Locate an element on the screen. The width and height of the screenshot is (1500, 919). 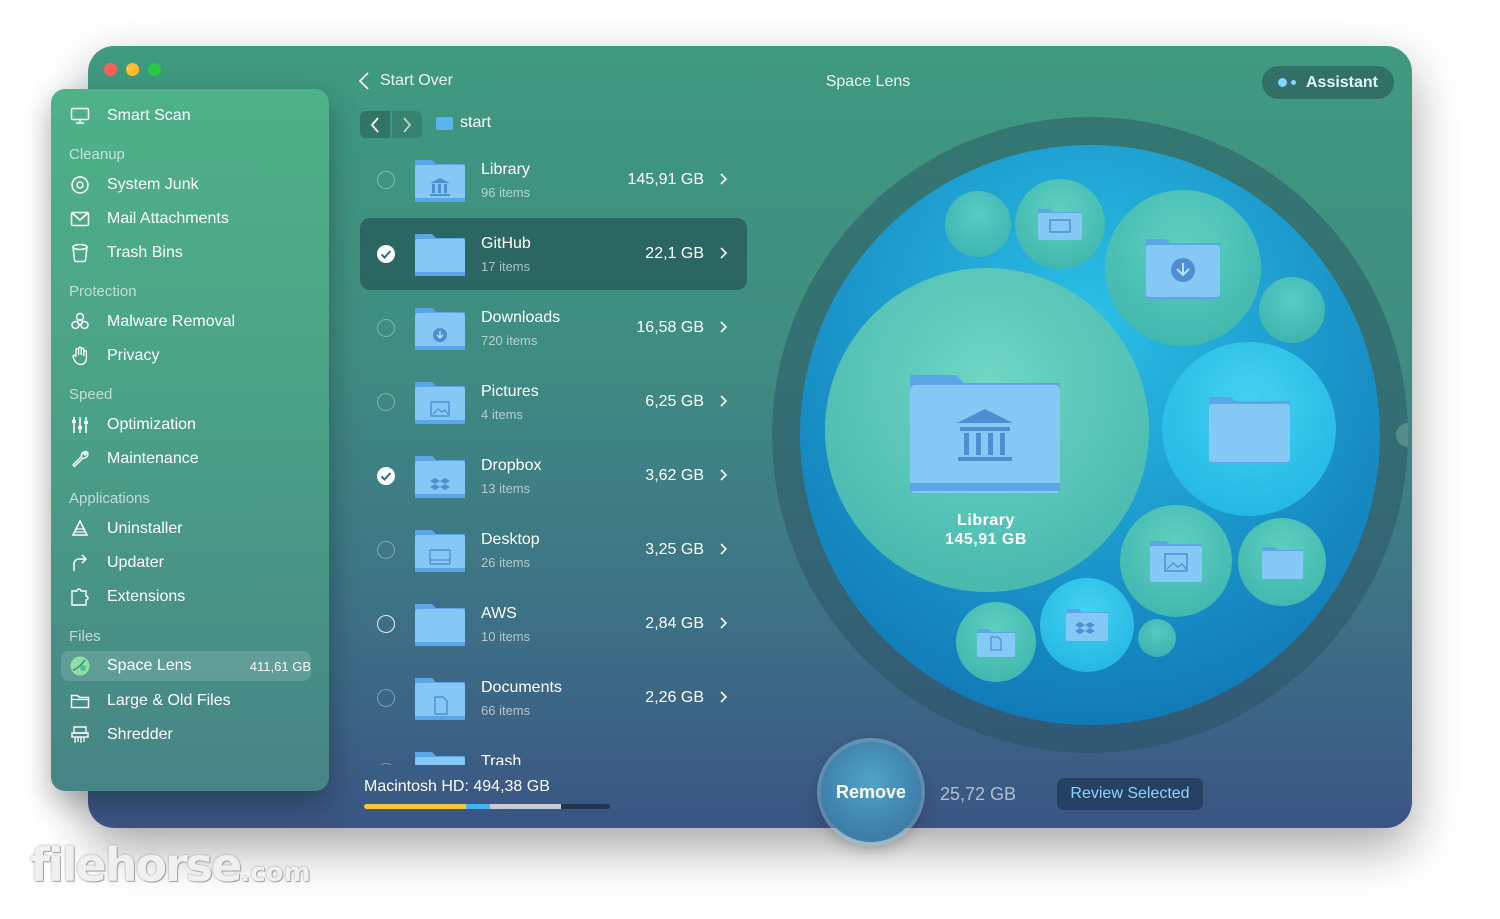
disk-usage-segment is located at coordinates (478, 806).